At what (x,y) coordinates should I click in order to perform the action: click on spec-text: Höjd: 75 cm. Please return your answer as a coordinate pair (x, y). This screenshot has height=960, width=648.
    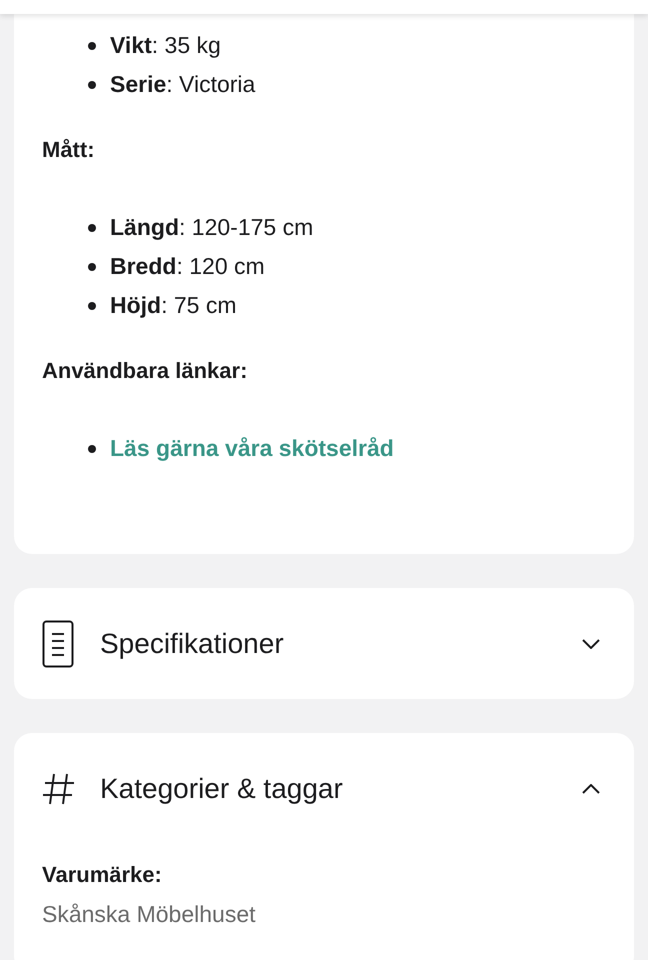
    Looking at the image, I should click on (173, 305).